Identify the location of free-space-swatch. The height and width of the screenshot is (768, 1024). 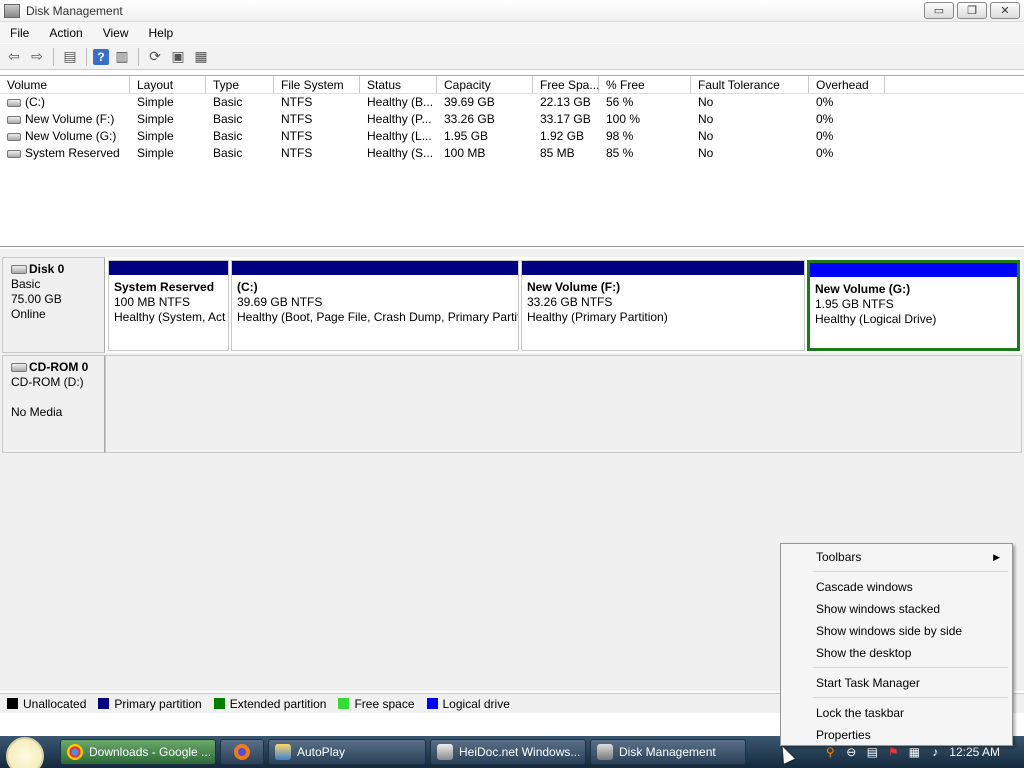
(344, 703).